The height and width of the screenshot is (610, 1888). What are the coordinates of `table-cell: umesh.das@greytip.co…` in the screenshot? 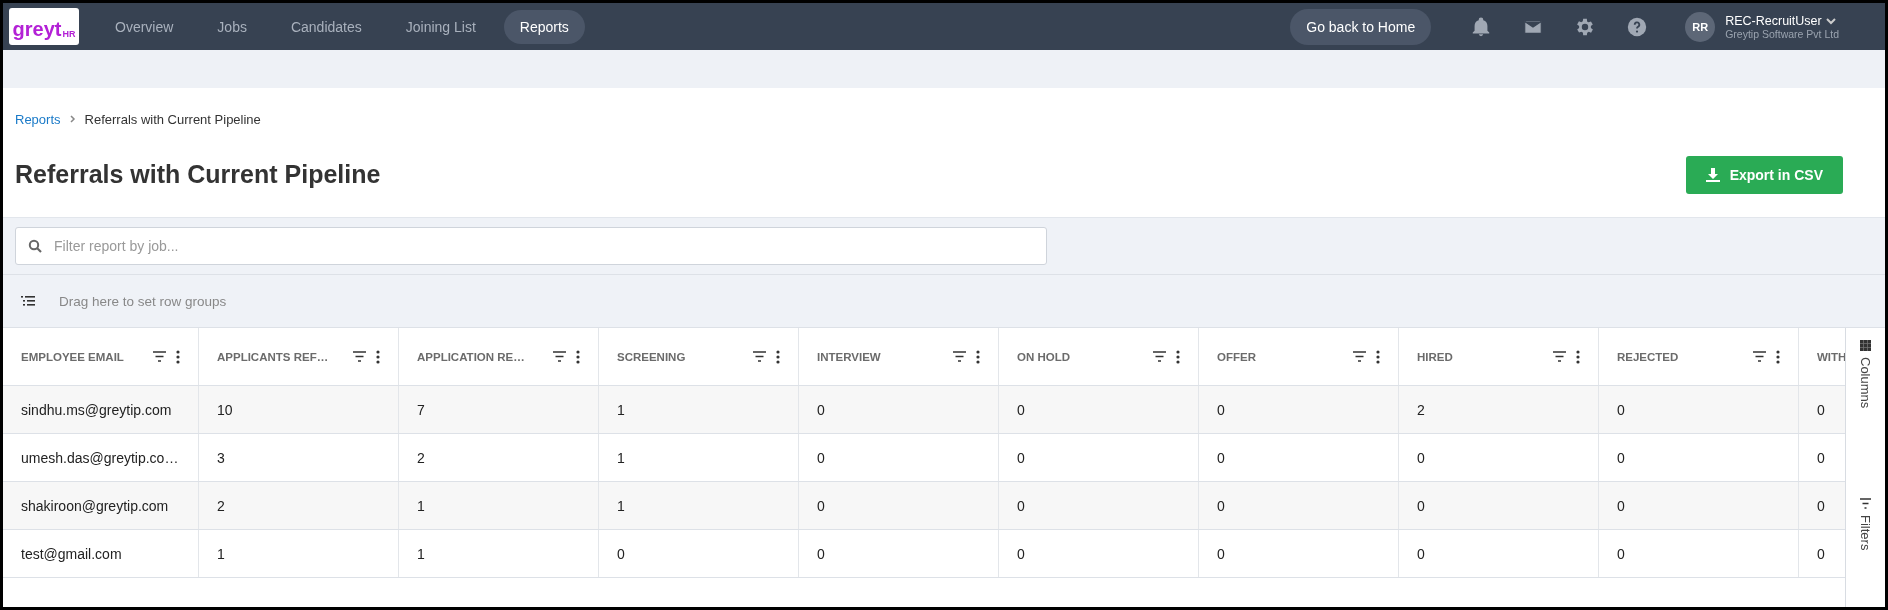 It's located at (101, 457).